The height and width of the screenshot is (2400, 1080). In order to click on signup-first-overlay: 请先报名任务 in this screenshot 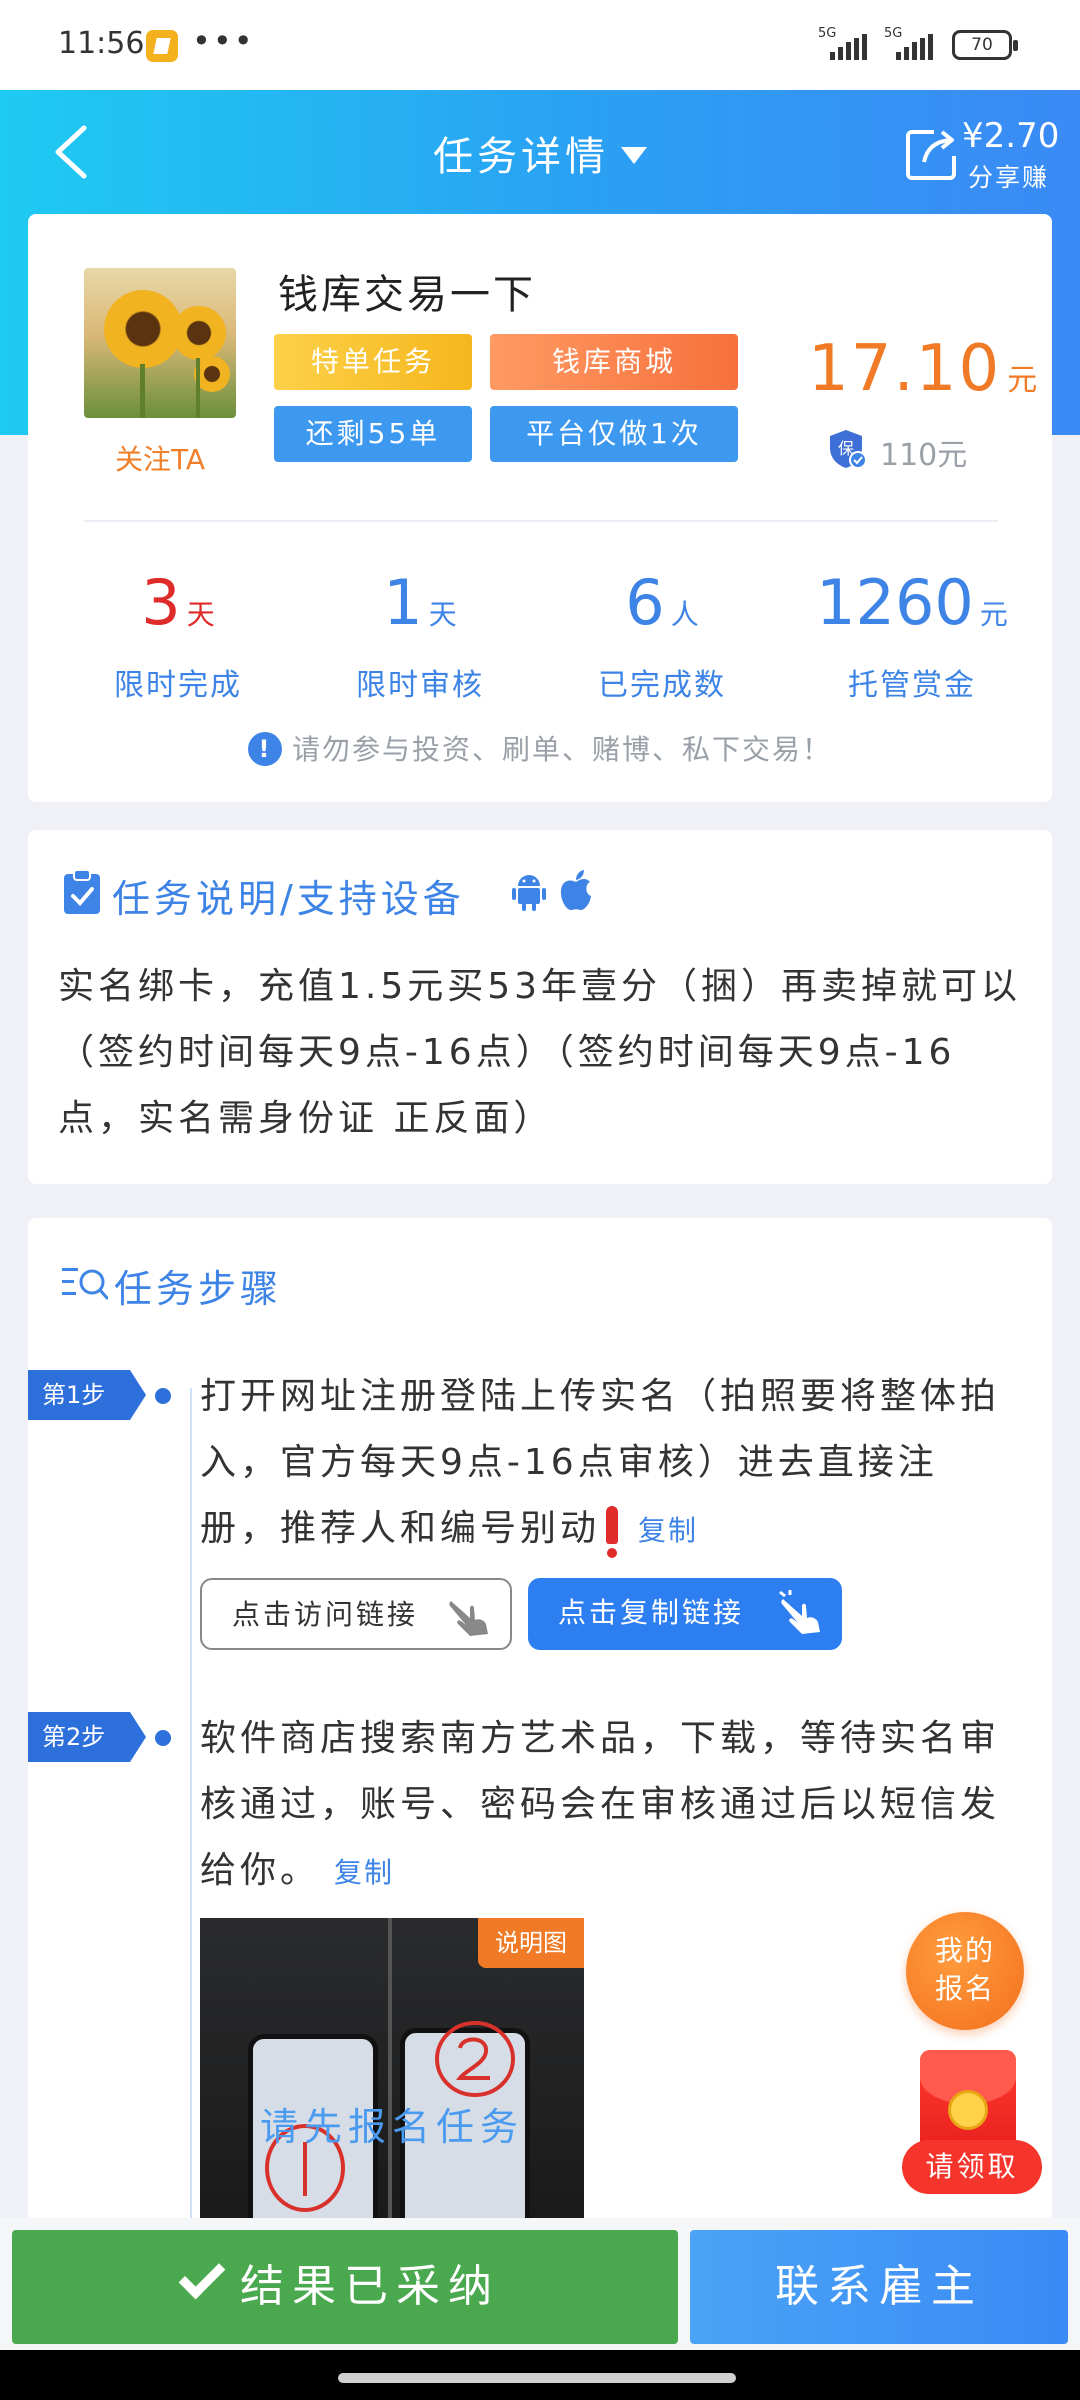, I will do `click(391, 2127)`.